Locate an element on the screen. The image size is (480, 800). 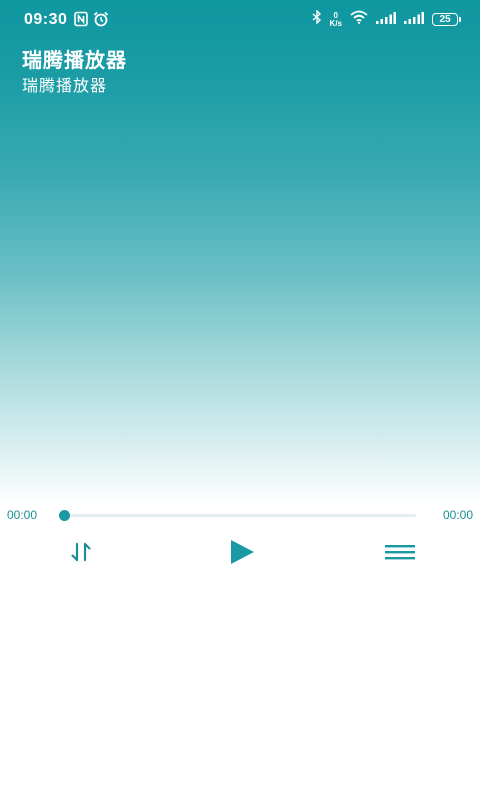
play-icon is located at coordinates (242, 554).